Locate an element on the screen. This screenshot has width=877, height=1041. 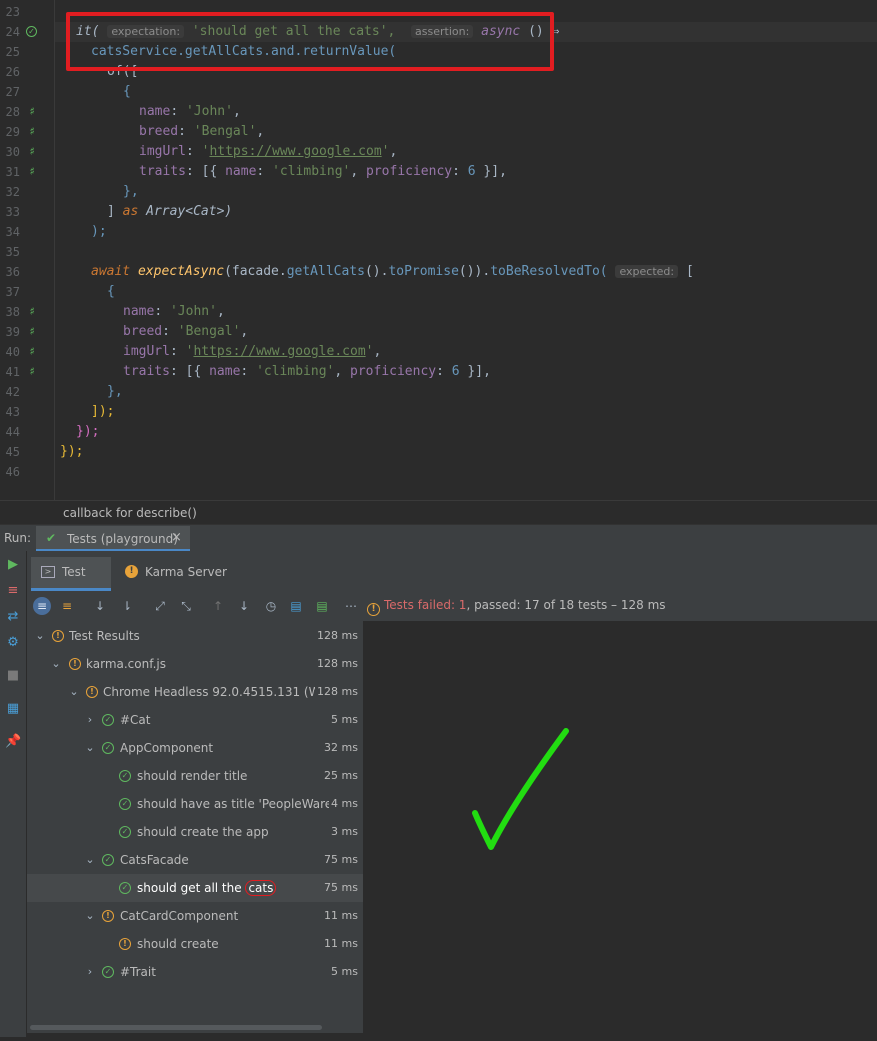
import-tests-icon: ▤ is located at coordinates (296, 606).